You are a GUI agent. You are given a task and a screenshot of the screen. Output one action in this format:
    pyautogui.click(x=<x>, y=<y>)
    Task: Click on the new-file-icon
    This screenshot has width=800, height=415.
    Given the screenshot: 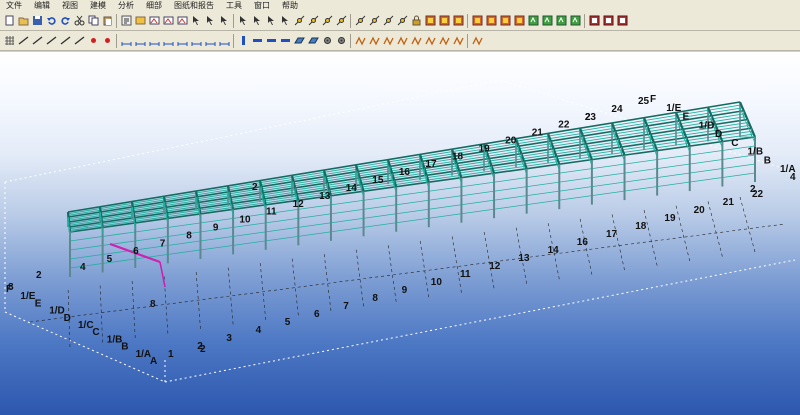 What is the action you would take?
    pyautogui.click(x=9, y=20)
    